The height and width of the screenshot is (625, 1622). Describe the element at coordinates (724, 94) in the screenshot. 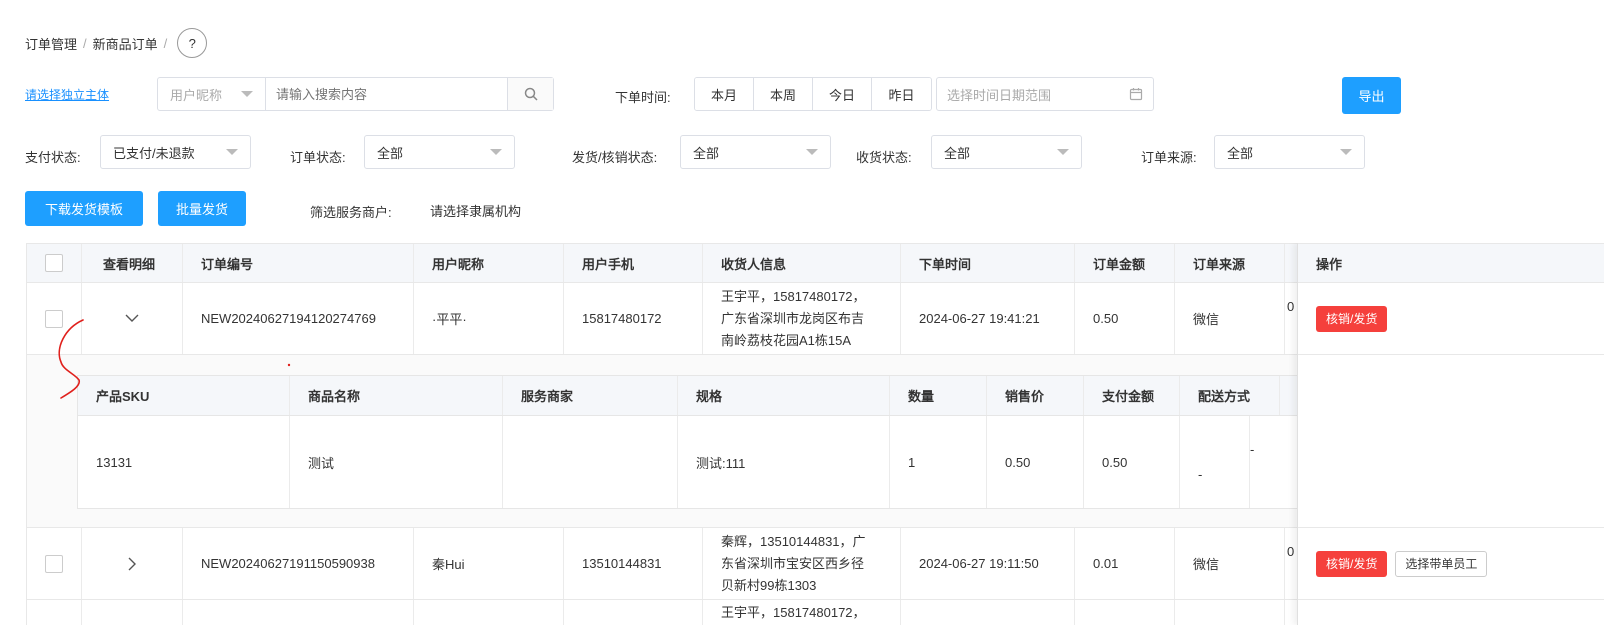

I see `time-button-month: 本月` at that location.